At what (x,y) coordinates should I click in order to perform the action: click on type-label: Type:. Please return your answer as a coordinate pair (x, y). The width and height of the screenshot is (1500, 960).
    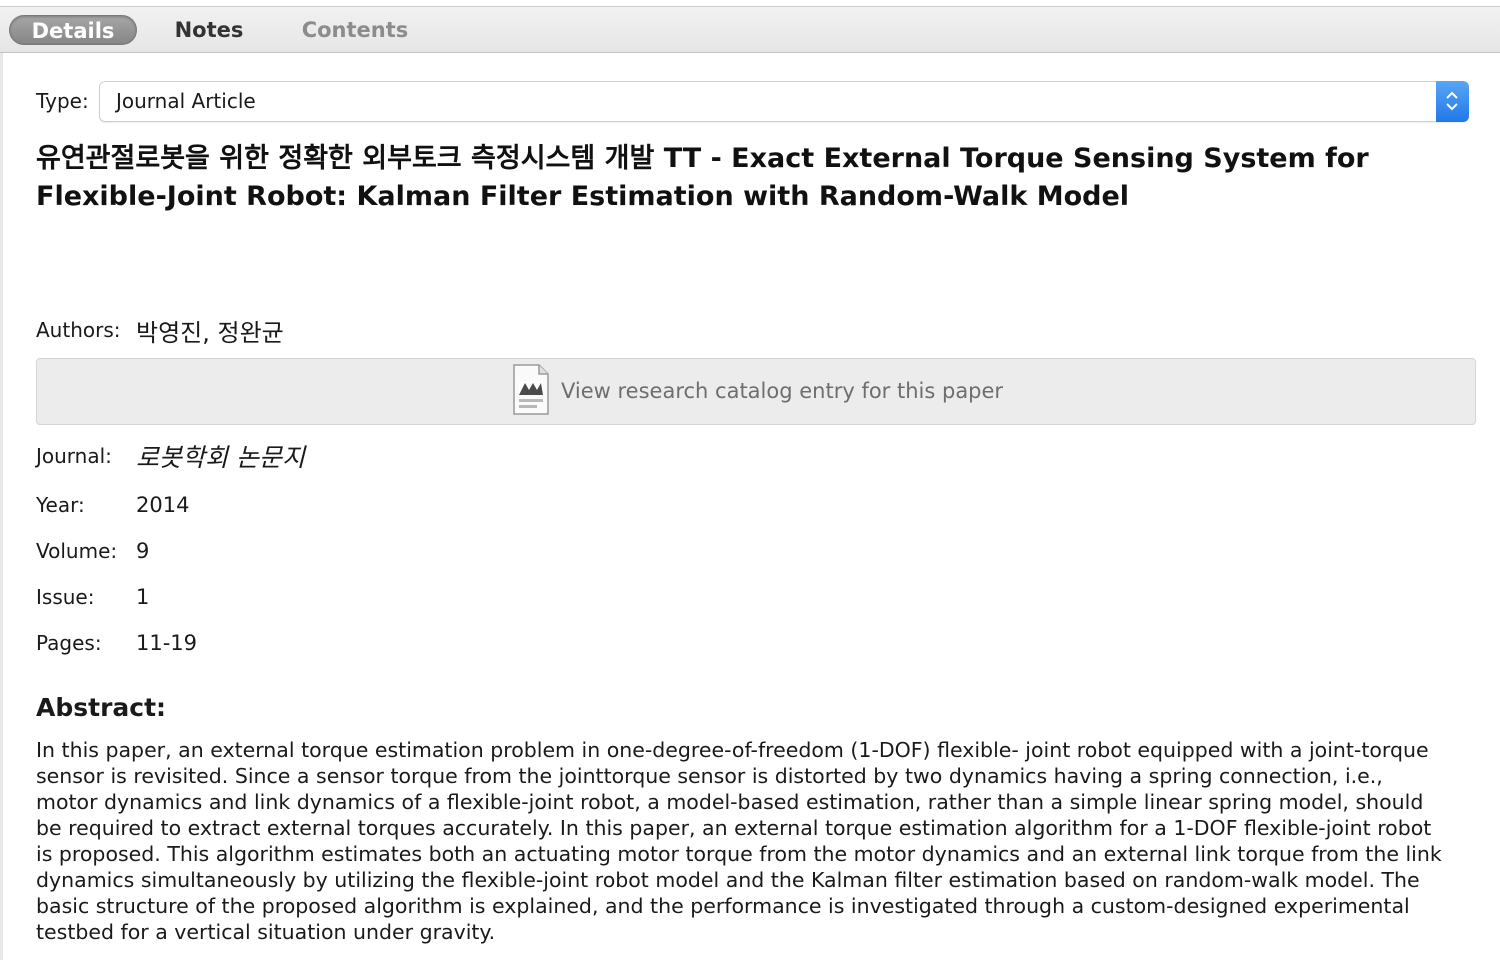
    Looking at the image, I should click on (62, 101).